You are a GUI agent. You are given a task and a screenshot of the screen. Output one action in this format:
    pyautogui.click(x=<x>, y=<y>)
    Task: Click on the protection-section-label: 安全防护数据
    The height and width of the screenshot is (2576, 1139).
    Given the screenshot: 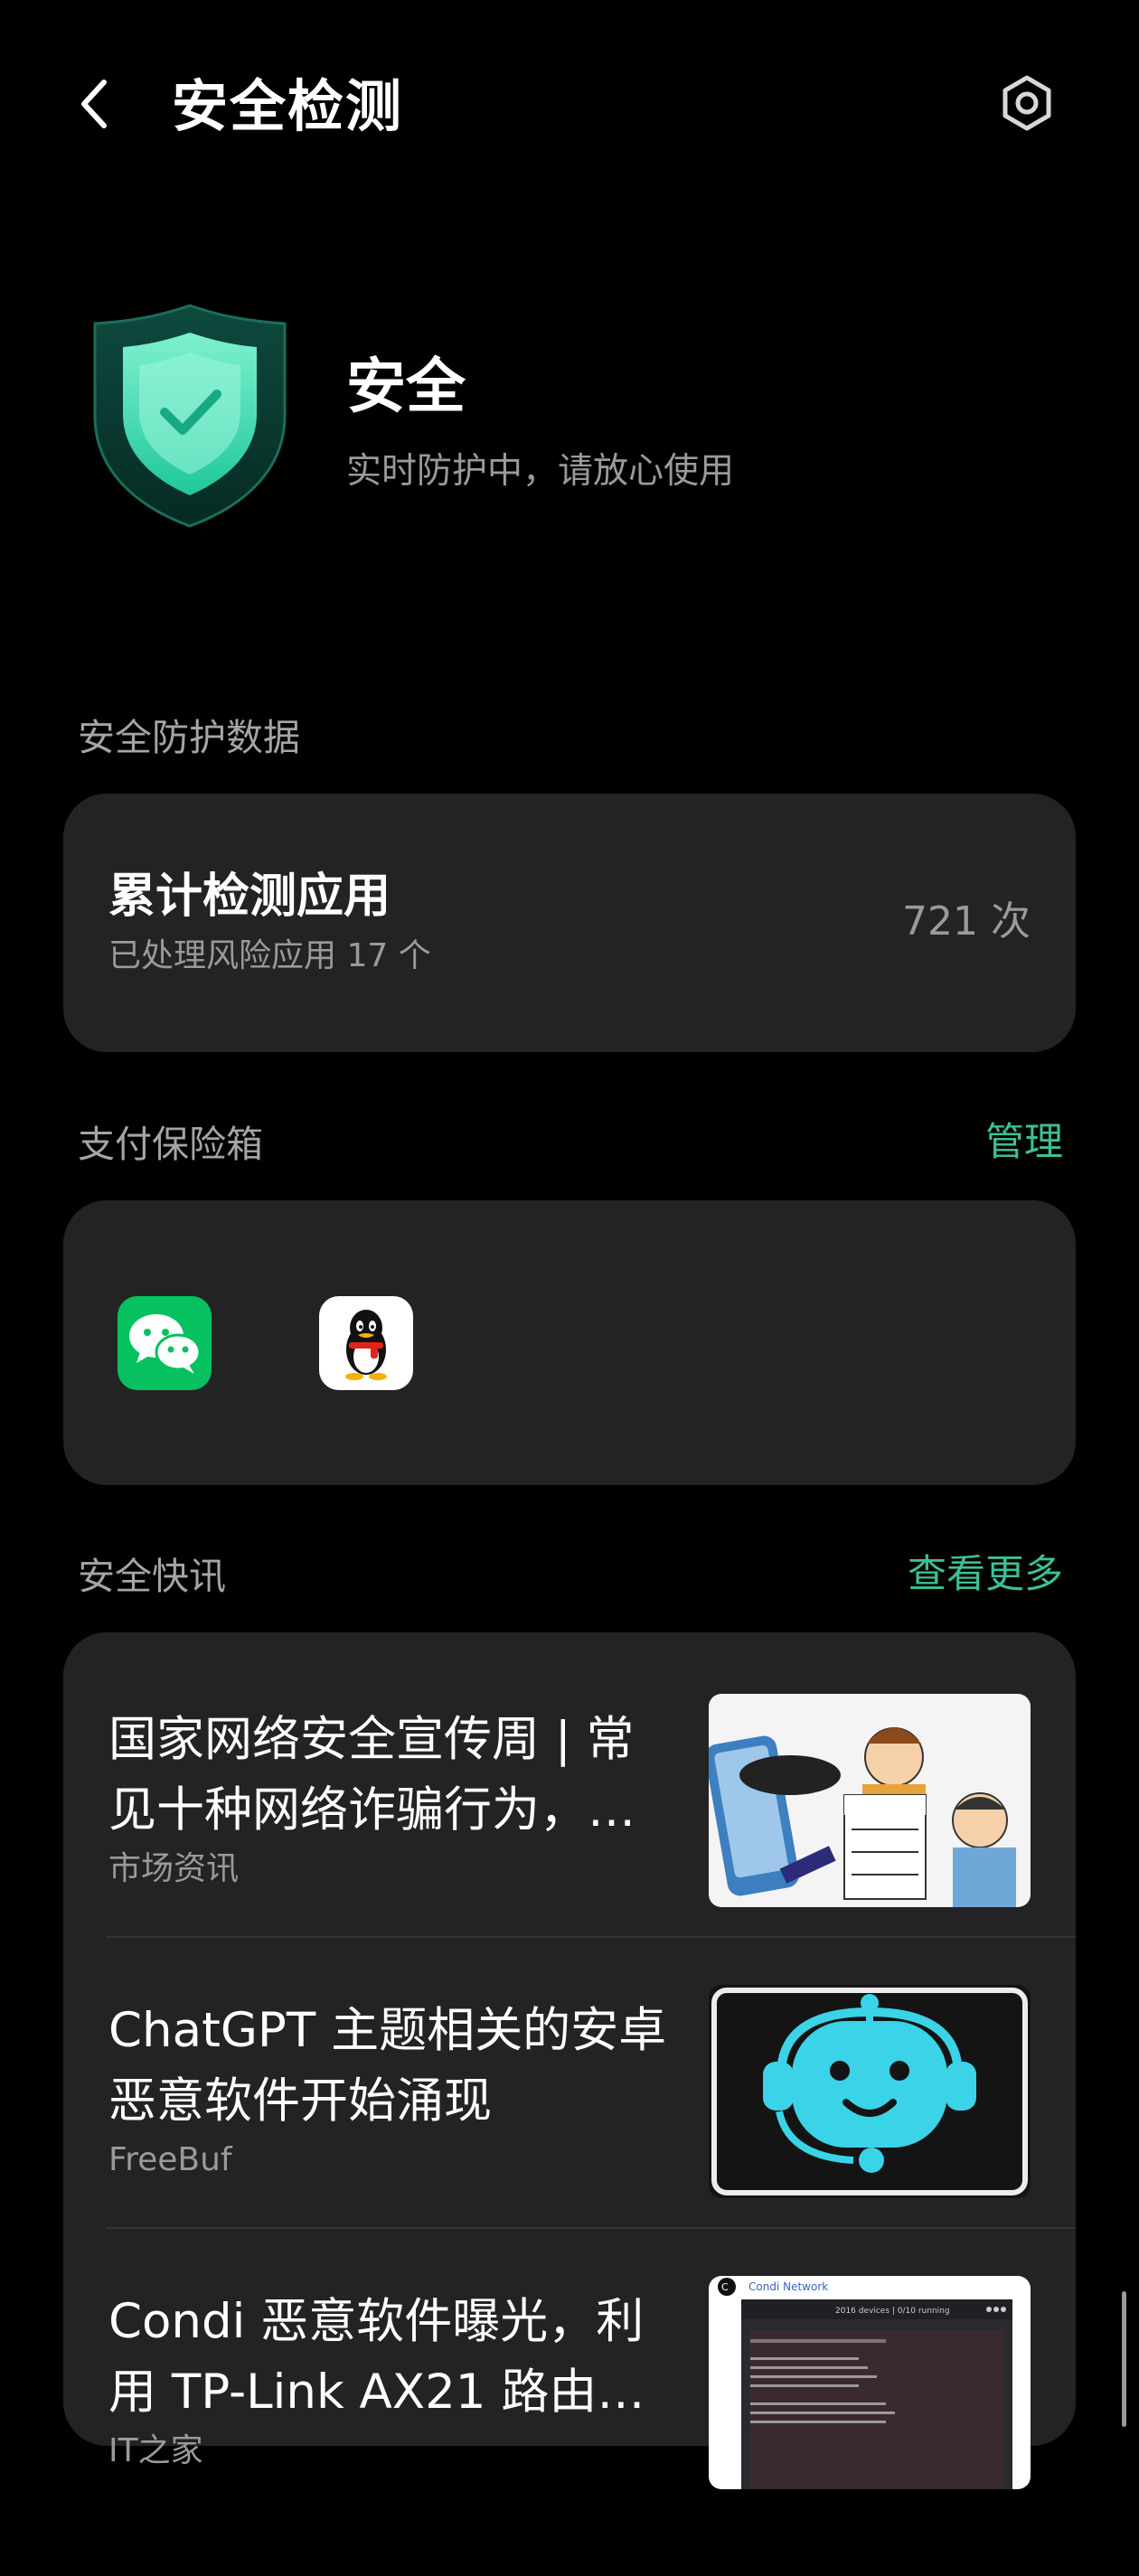 What is the action you would take?
    pyautogui.click(x=189, y=737)
    